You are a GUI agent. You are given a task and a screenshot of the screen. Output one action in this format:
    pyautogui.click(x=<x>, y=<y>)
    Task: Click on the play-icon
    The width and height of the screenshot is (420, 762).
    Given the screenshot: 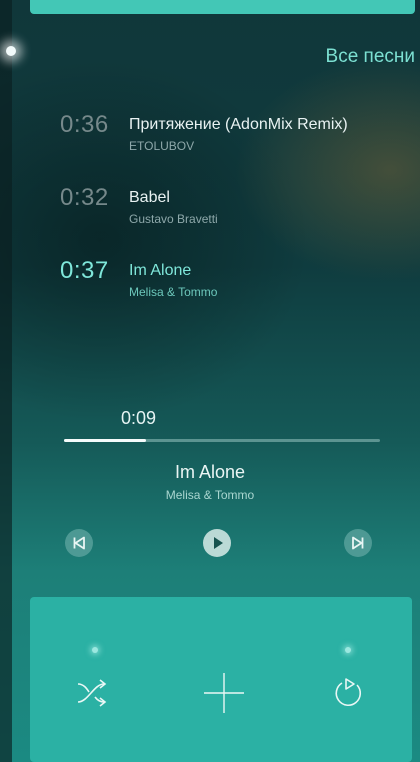 What is the action you would take?
    pyautogui.click(x=218, y=543)
    